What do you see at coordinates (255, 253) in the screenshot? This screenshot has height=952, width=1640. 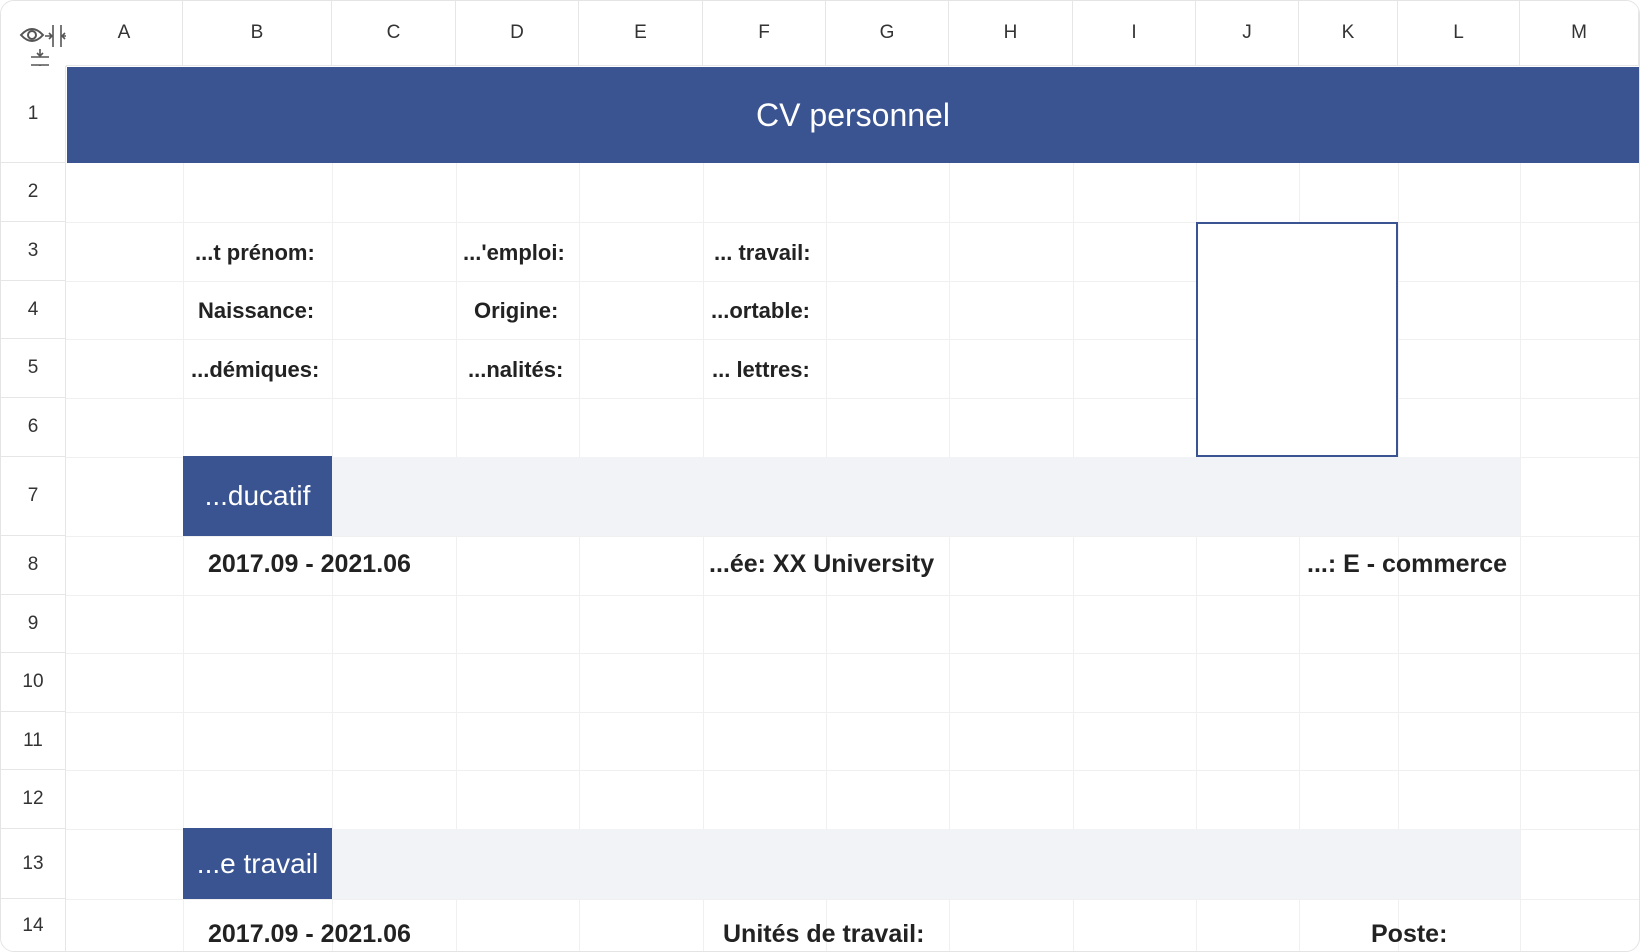 I see `cell-b3: ...t prénom:` at bounding box center [255, 253].